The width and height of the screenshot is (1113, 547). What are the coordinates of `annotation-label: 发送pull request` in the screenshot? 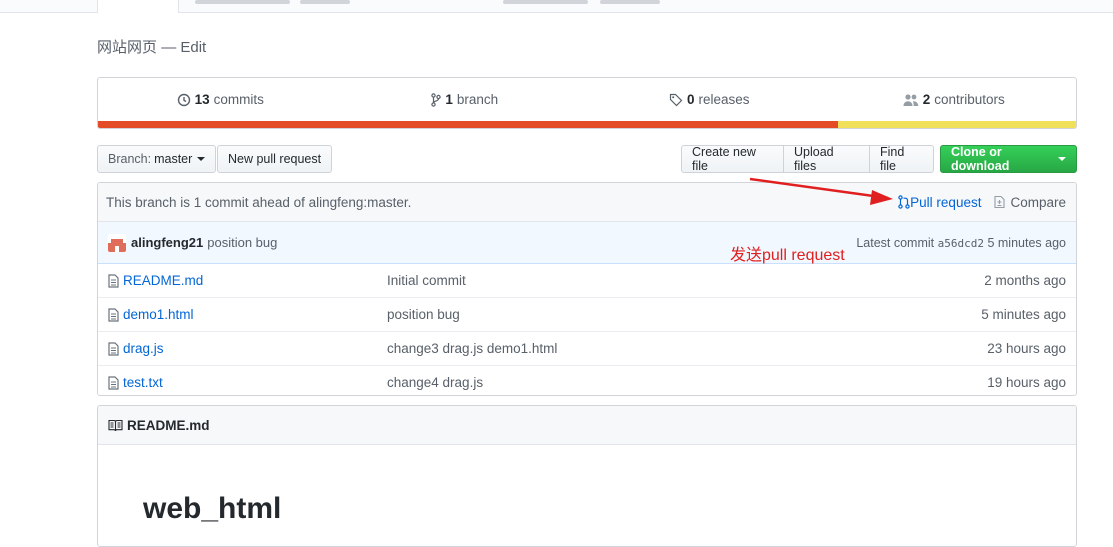 It's located at (787, 255).